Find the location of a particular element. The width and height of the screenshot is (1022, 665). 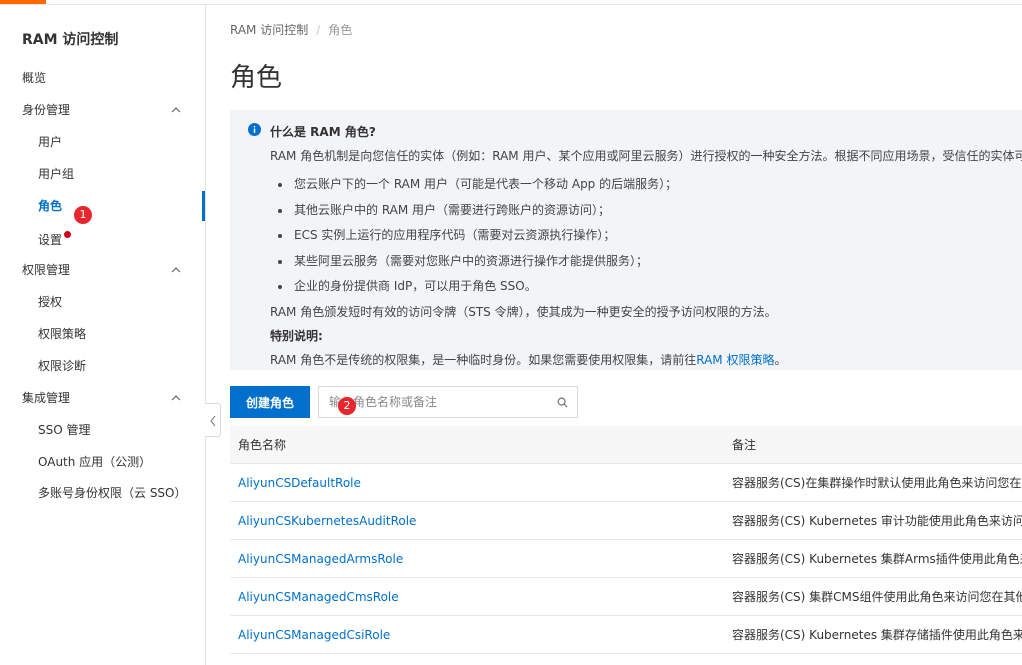

list-item: 其他云账户中的 RAM 用户（需要进行跨账户的资源访问）； is located at coordinates (477, 211).